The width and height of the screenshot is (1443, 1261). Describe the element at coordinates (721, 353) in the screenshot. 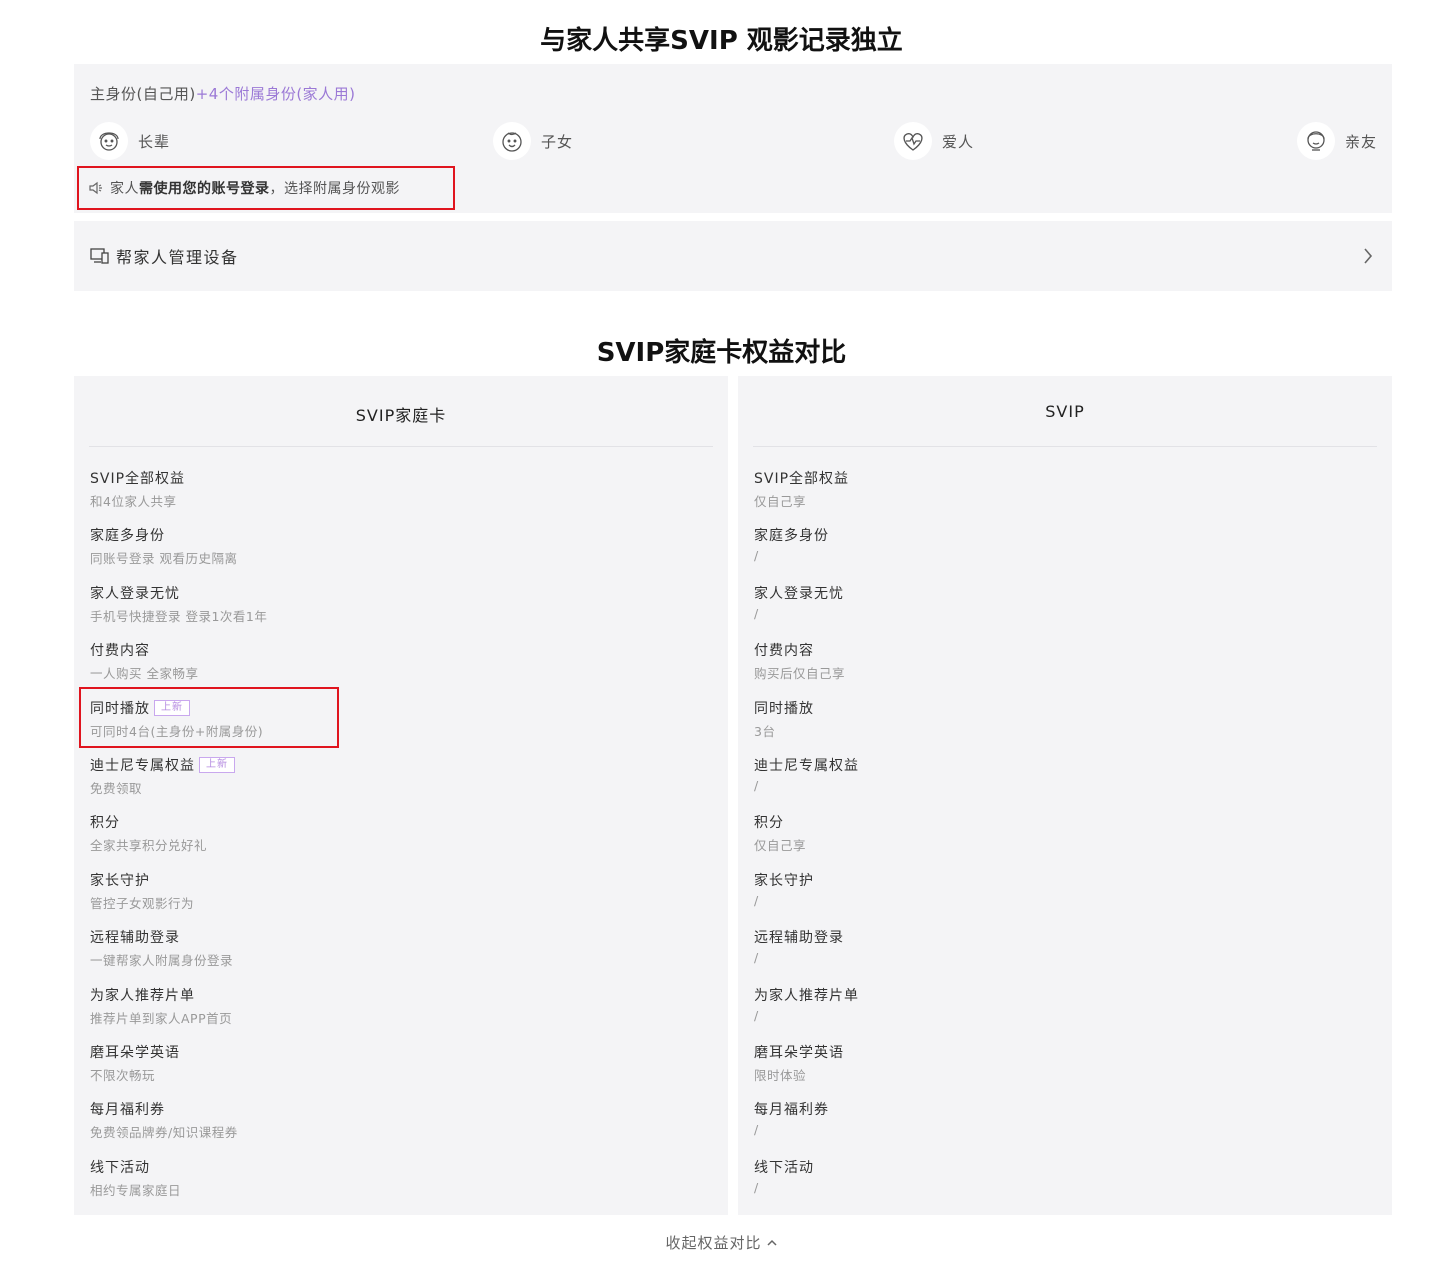

I see `comparison-section-title: SVIP家庭卡权益对比` at that location.